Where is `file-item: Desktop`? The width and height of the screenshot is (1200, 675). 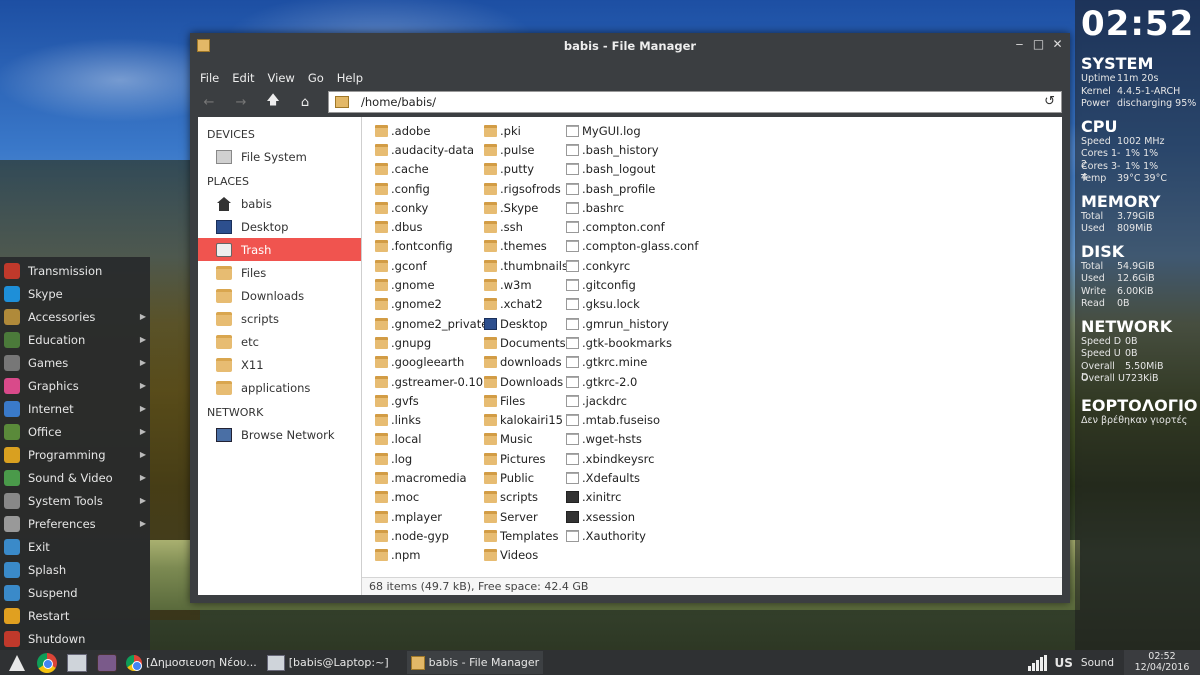
file-item: Desktop is located at coordinates (526, 323).